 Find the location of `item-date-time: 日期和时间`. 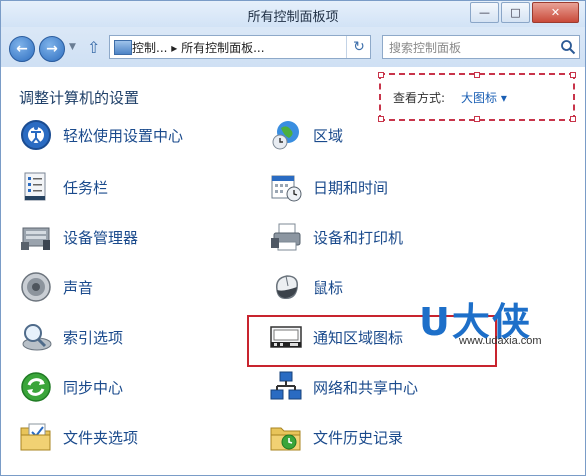

item-date-time: 日期和时间 is located at coordinates (328, 187).